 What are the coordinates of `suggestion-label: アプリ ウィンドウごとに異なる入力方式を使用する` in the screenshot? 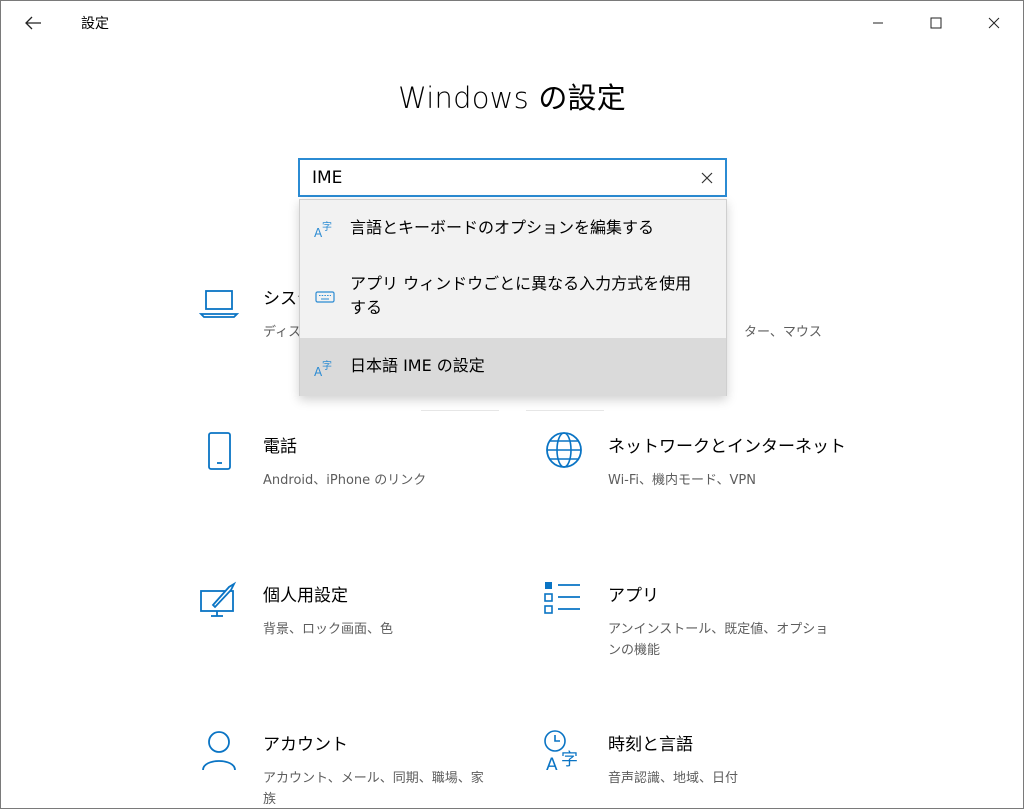 It's located at (521, 295).